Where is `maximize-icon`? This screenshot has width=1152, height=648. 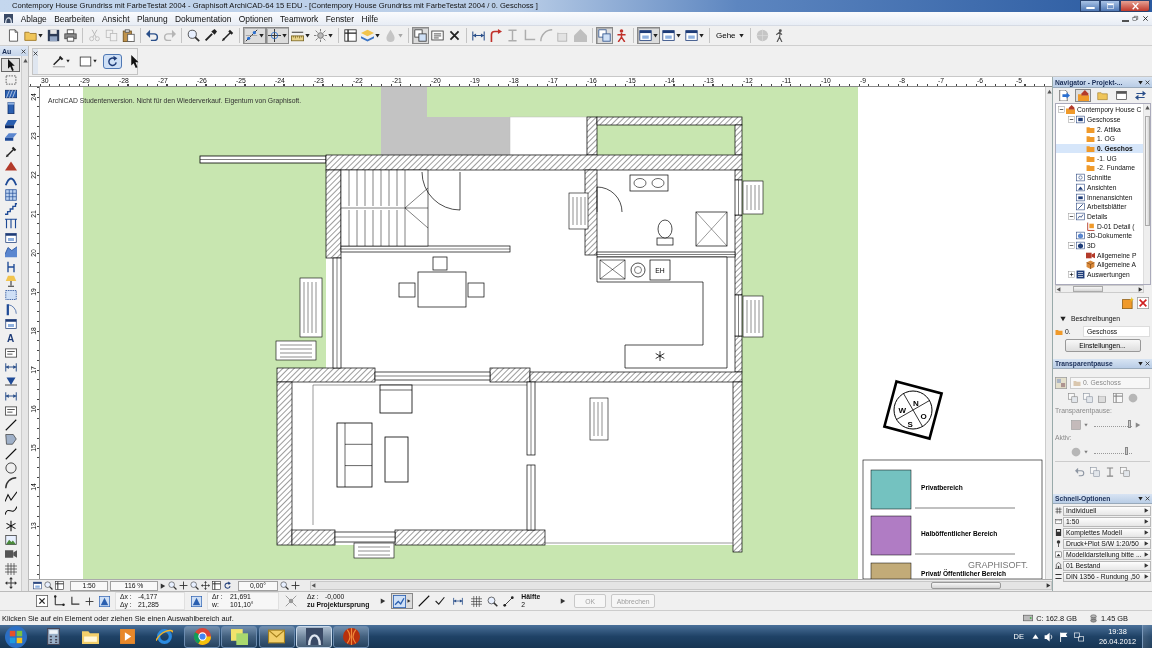 maximize-icon is located at coordinates (1110, 6).